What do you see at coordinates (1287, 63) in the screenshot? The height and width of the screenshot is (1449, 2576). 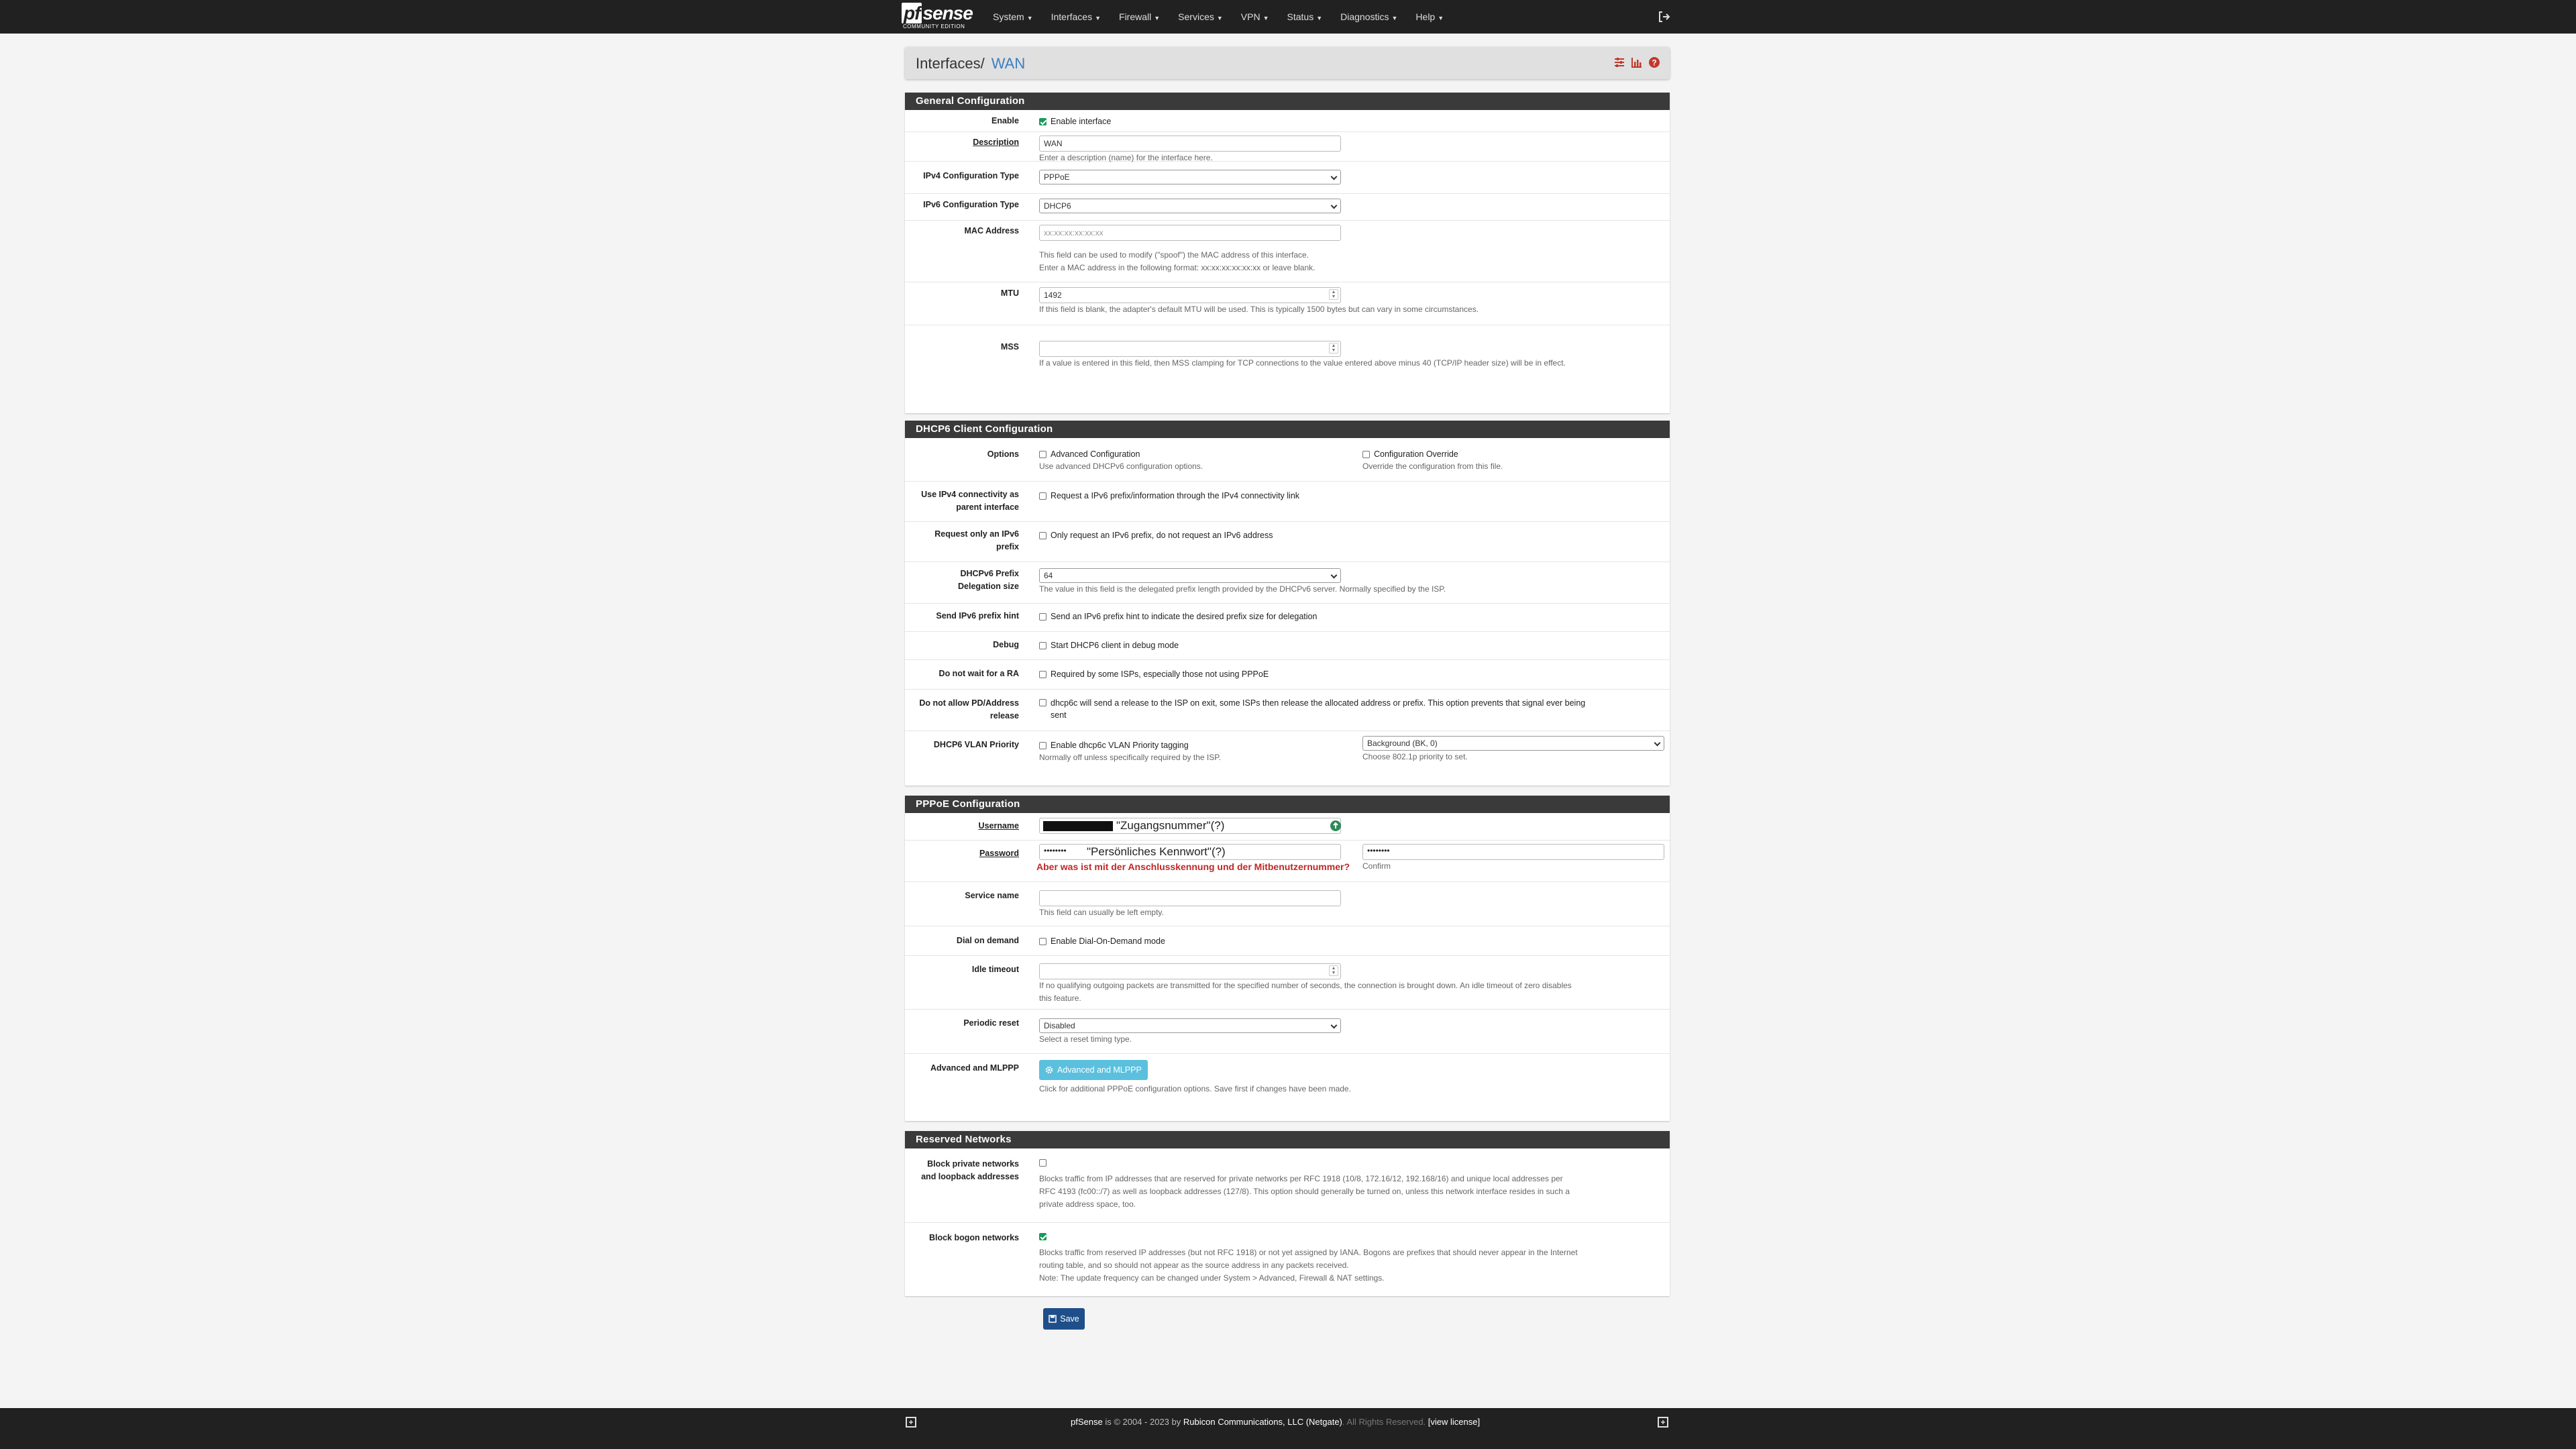 I see `breadcrumb: Interfaces/WAN ?` at bounding box center [1287, 63].